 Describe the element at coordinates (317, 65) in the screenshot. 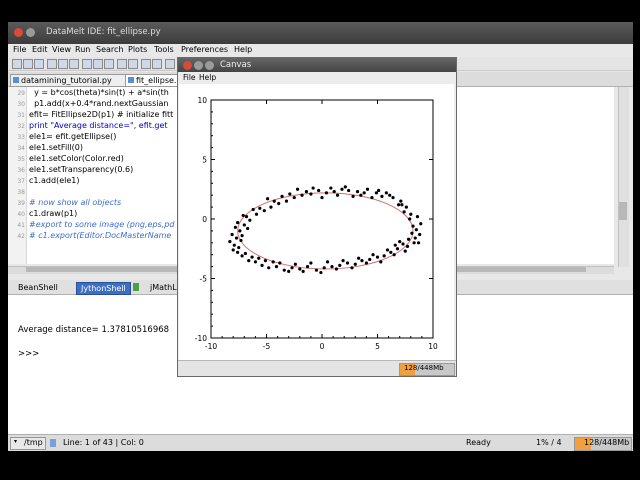

I see `canvas-titlebar: Canvas` at that location.